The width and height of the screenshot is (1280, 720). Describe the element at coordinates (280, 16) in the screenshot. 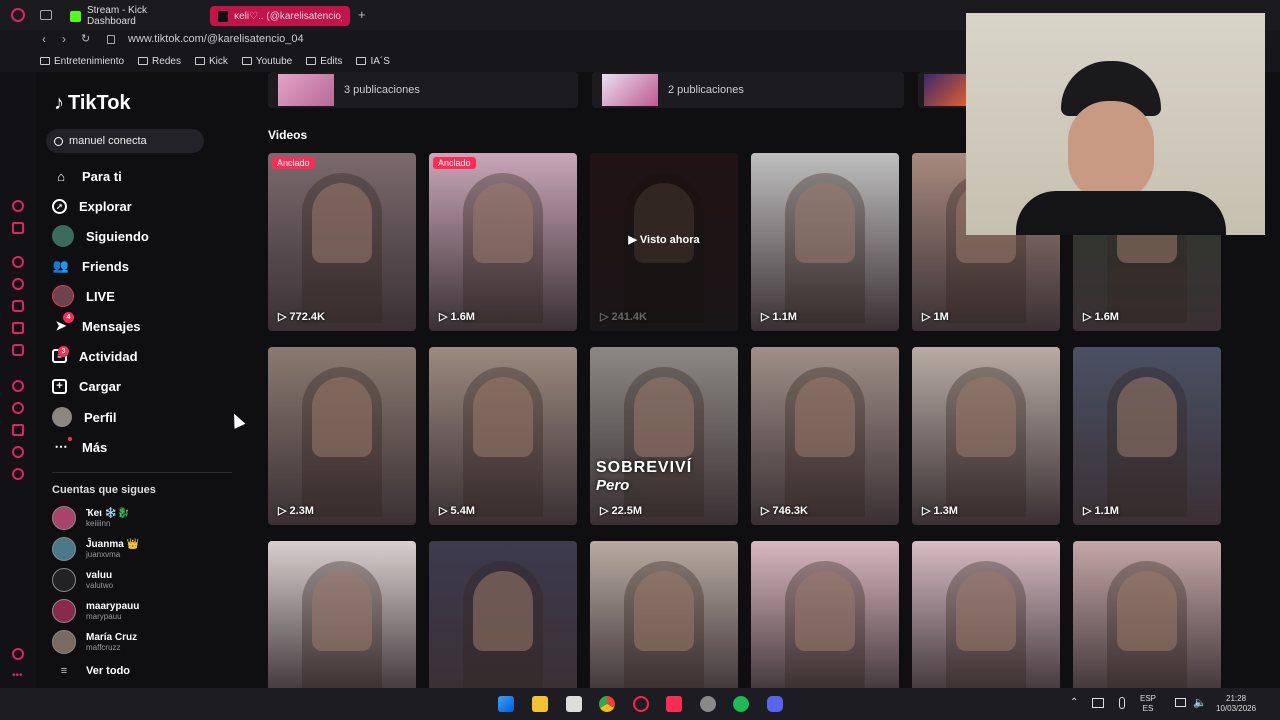

I see `tab-tiktok-profile: ĸeli♡.. (@karelisatencio_0` at that location.